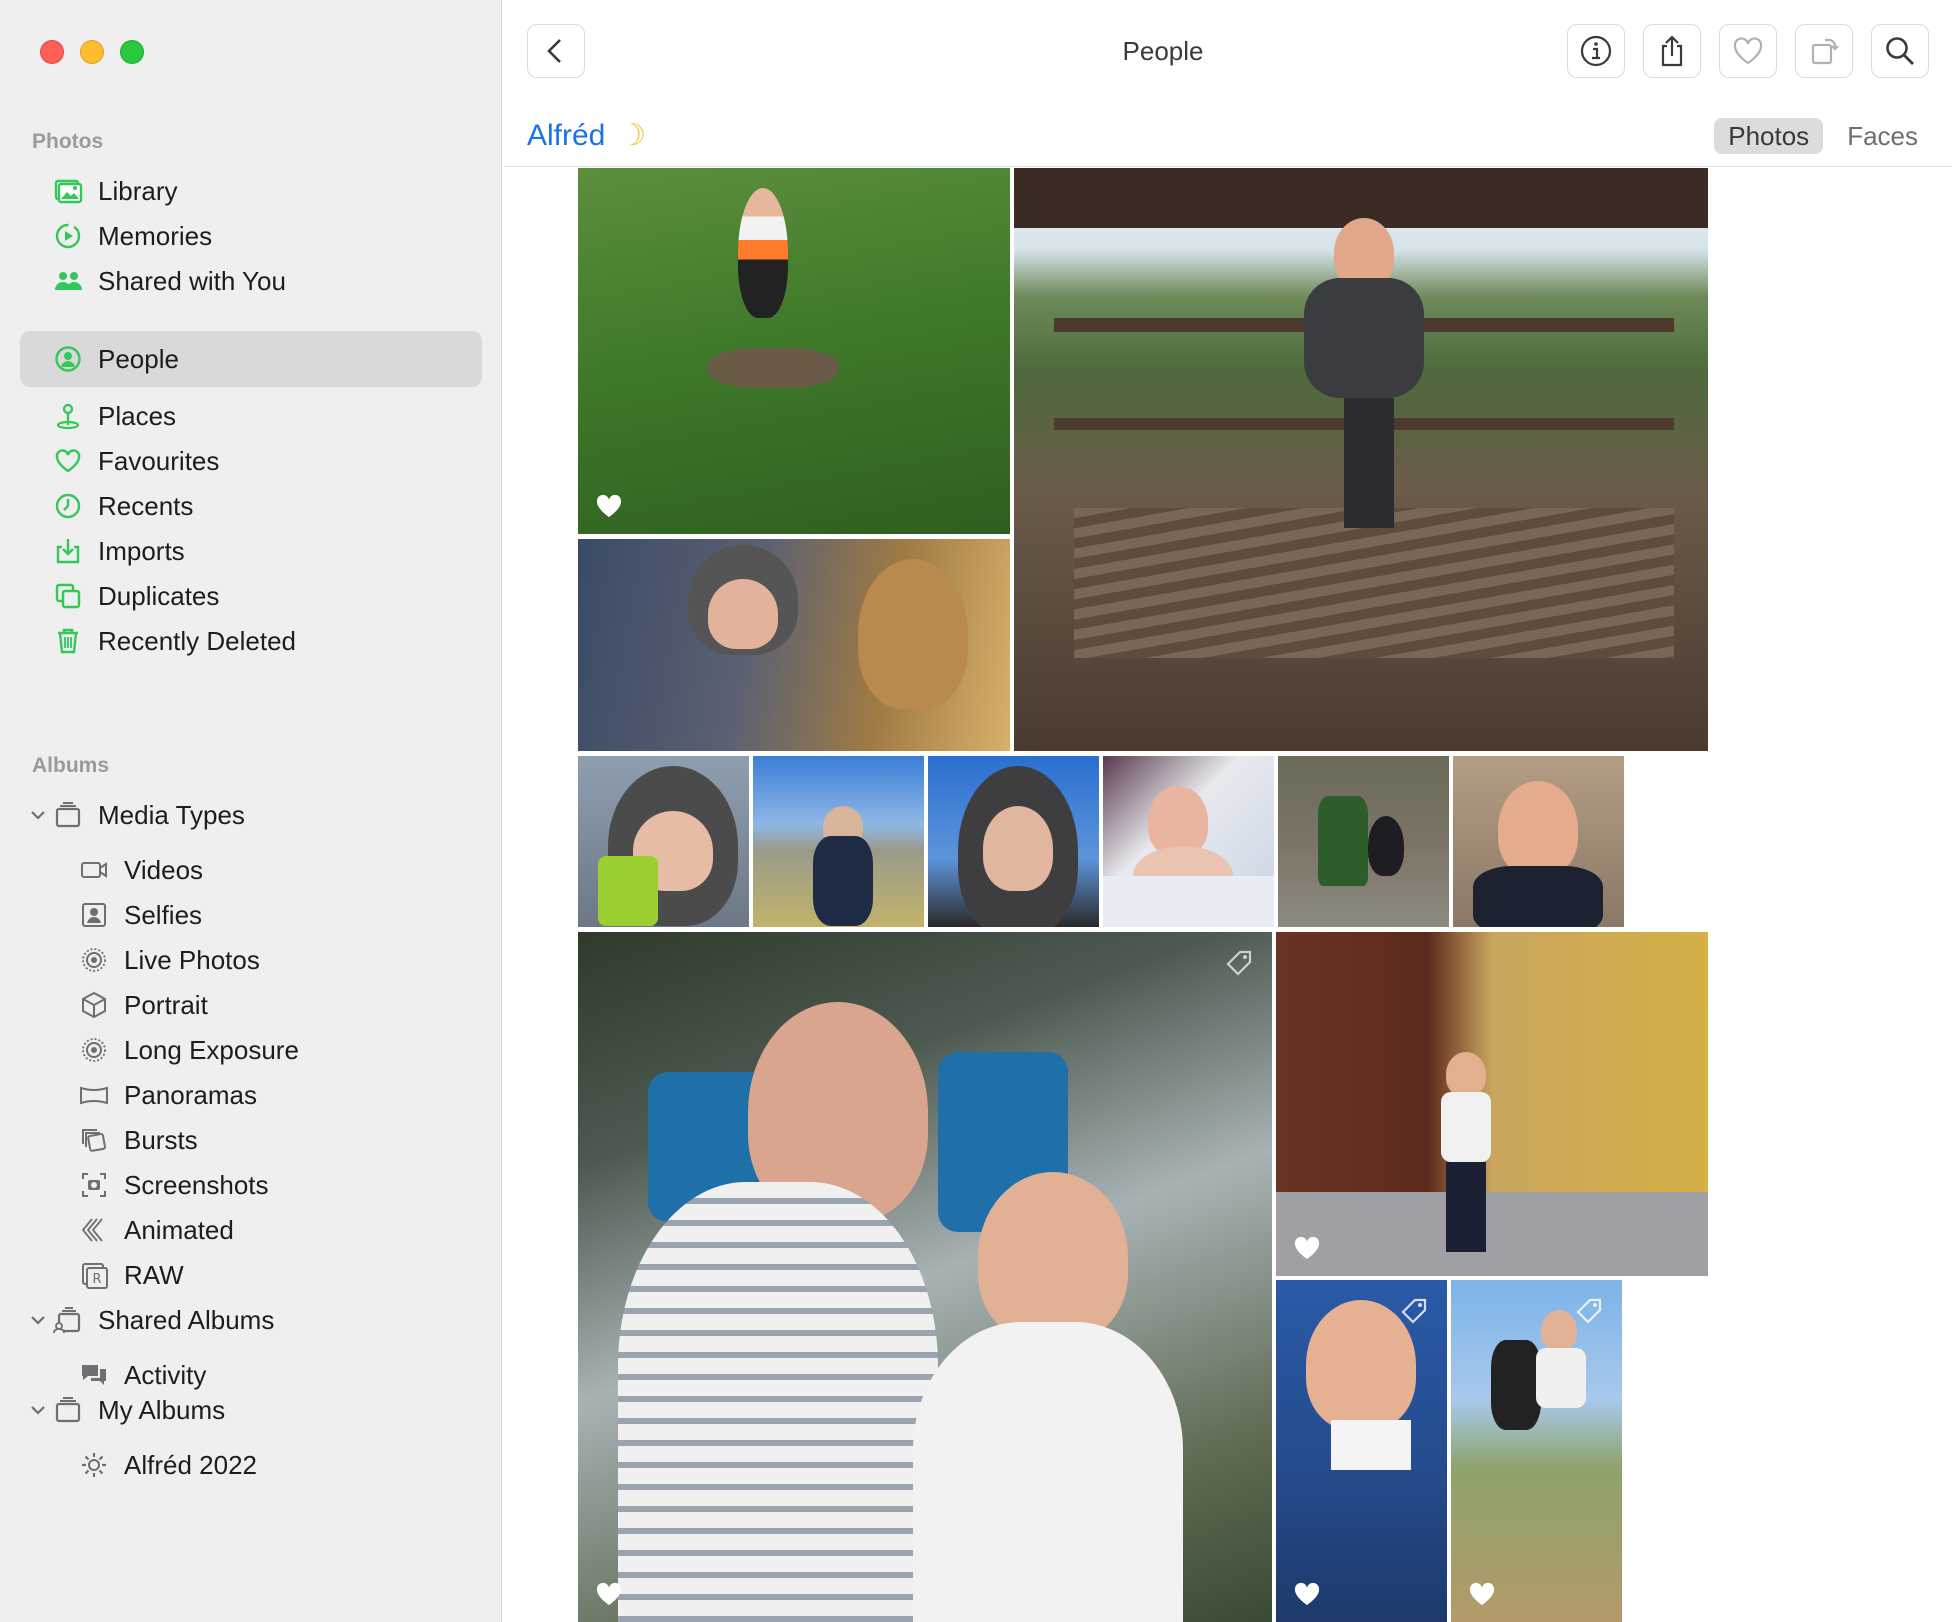 The height and width of the screenshot is (1622, 1952). Describe the element at coordinates (68, 281) in the screenshot. I see `shared-with-you-icon` at that location.